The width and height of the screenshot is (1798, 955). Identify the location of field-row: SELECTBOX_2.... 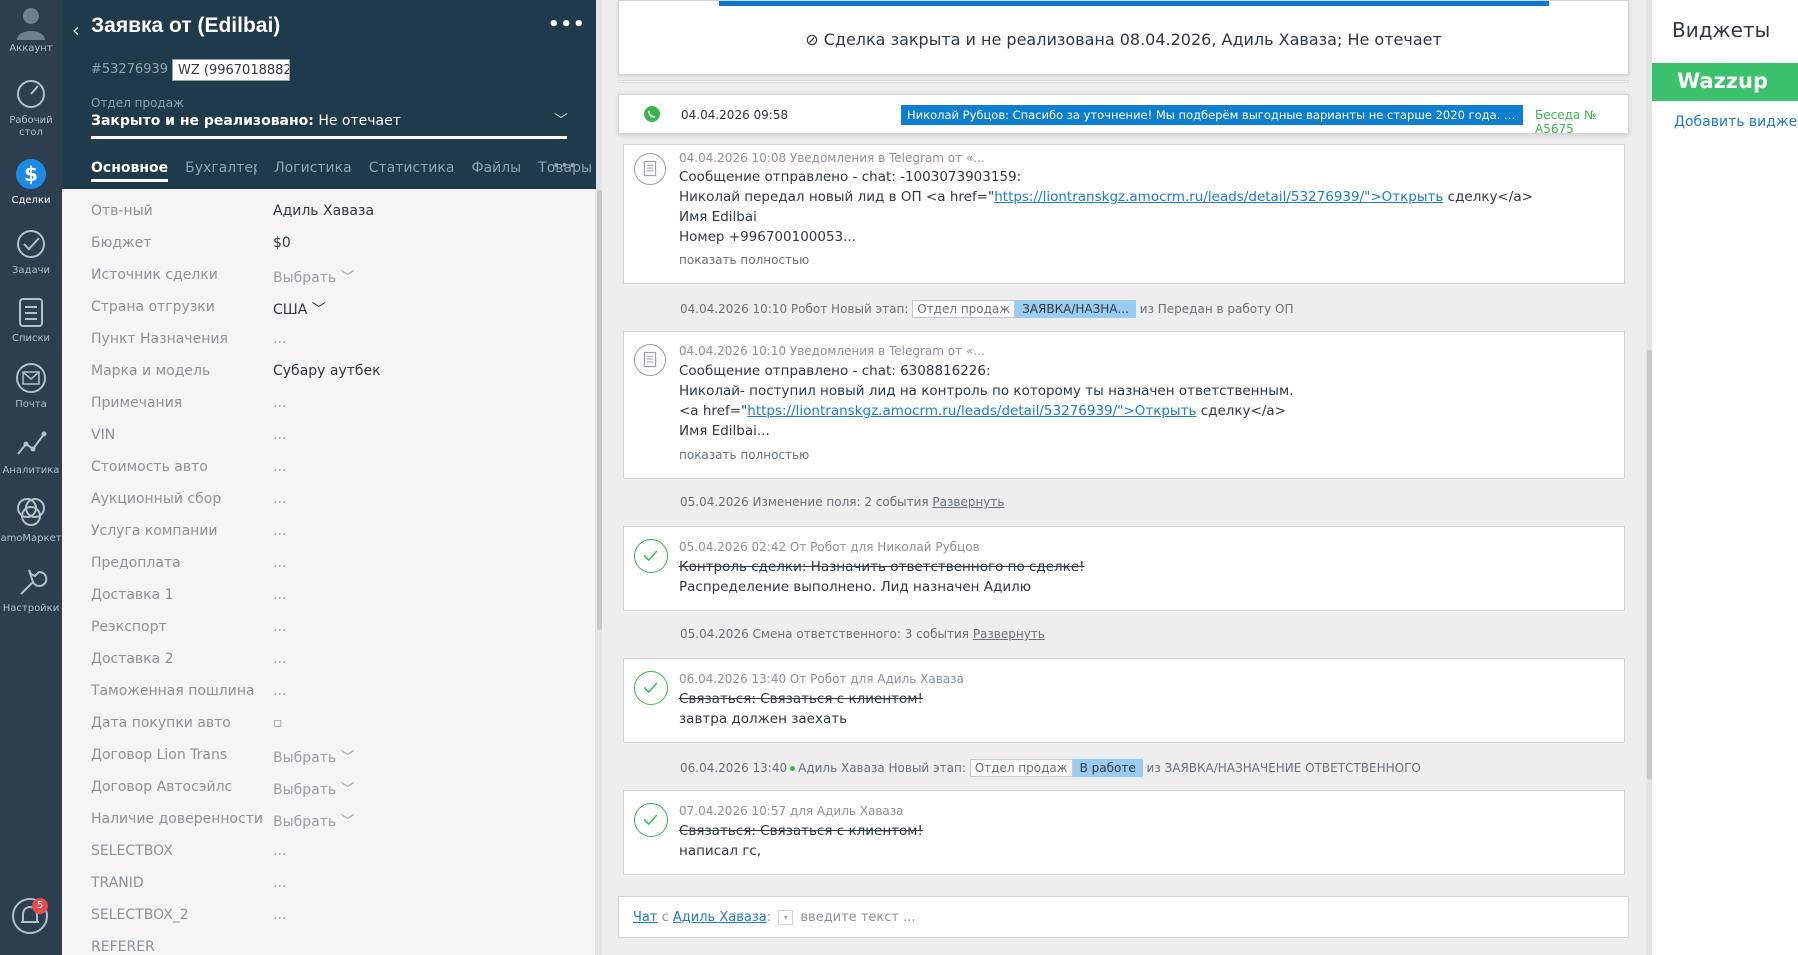
(331, 923).